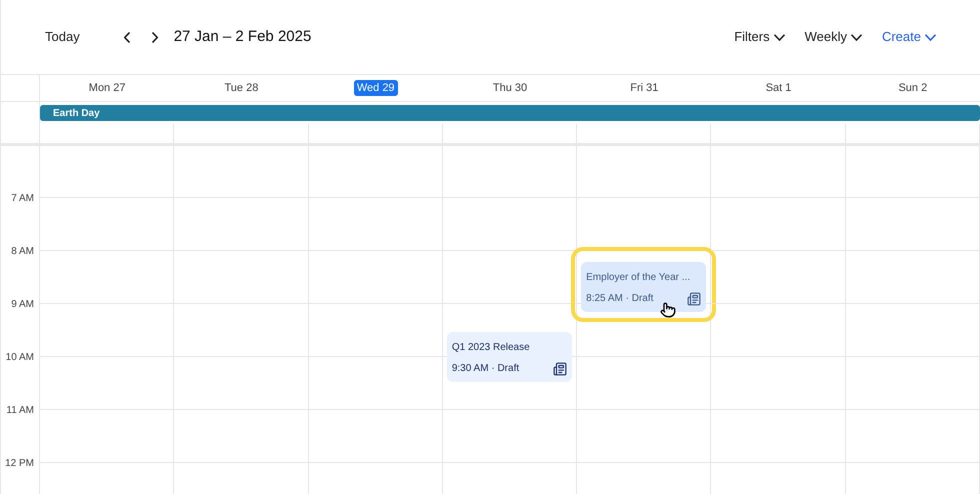 The height and width of the screenshot is (494, 980). I want to click on hour-label: 9 AM, so click(22, 305).